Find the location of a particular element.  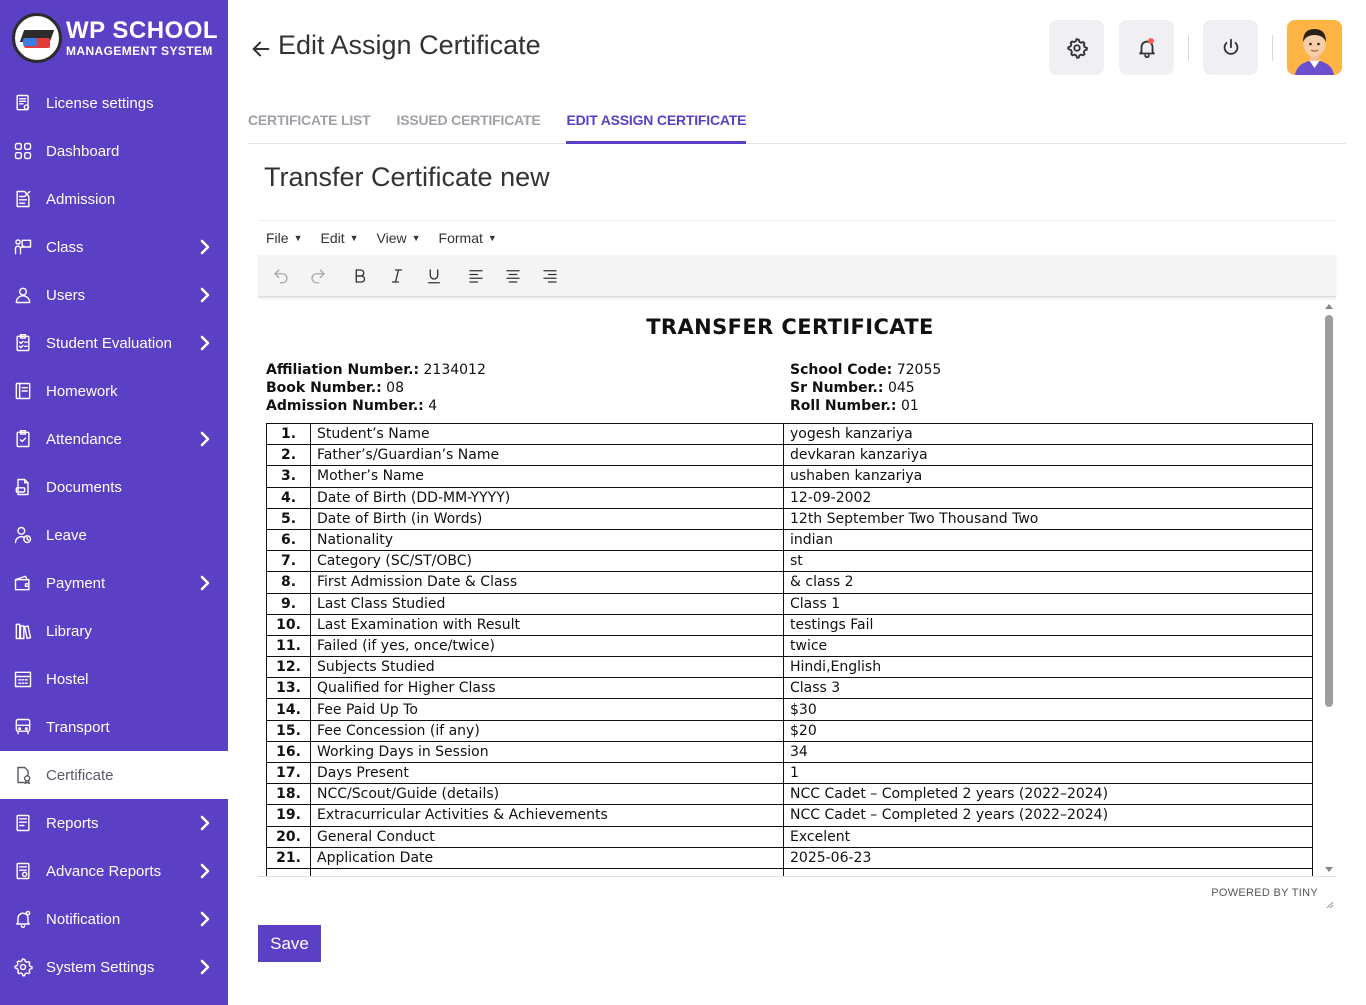

library-icon is located at coordinates (23, 631).